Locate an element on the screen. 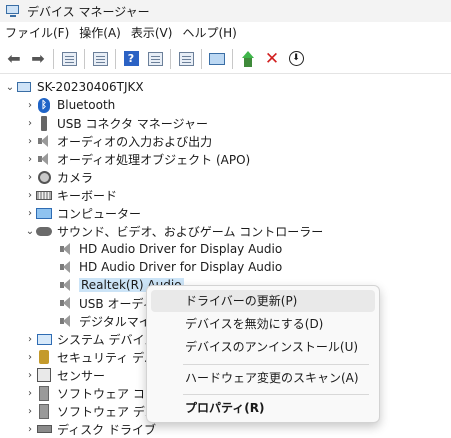 This screenshot has height=438, width=451. tree-item-sensors: › センサー is located at coordinates (64, 375).